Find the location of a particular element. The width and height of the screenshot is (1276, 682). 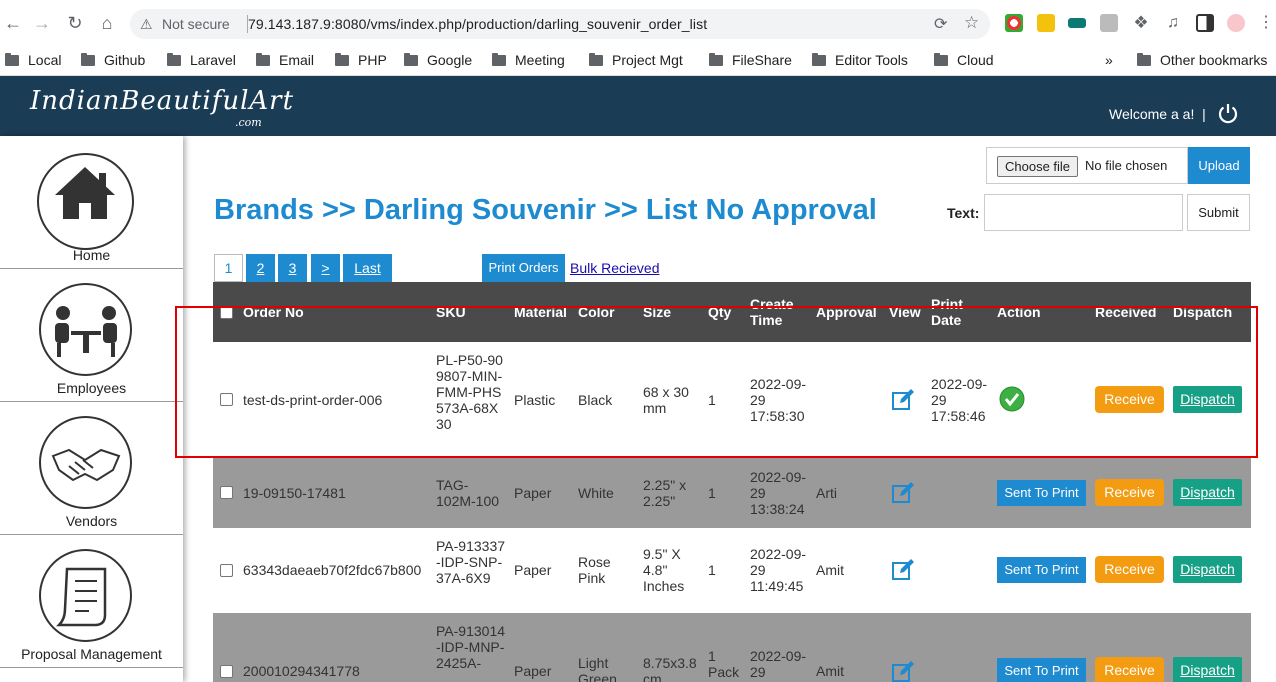

bookmark-fileshare: FileShare is located at coordinates (750, 60).